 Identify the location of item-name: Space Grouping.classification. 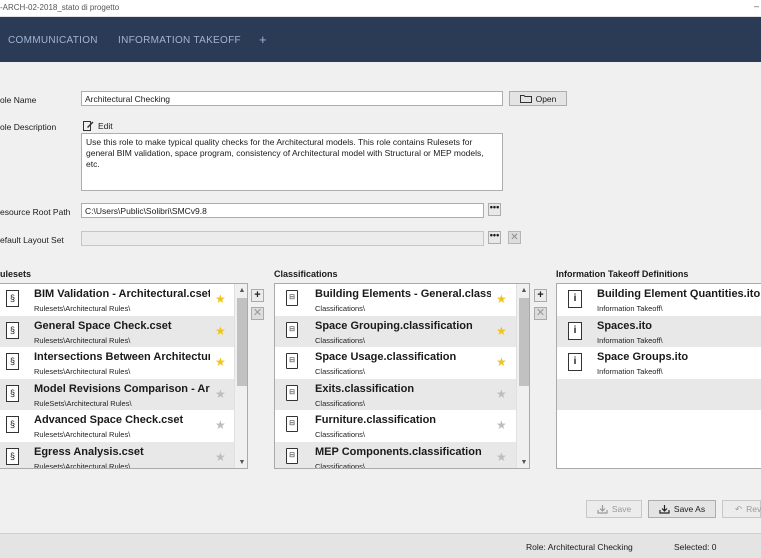
(394, 325).